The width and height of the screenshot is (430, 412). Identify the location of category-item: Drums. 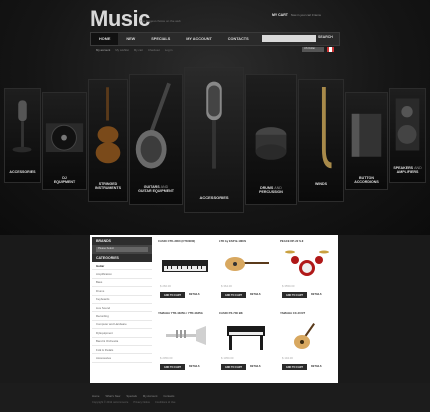
(122, 291).